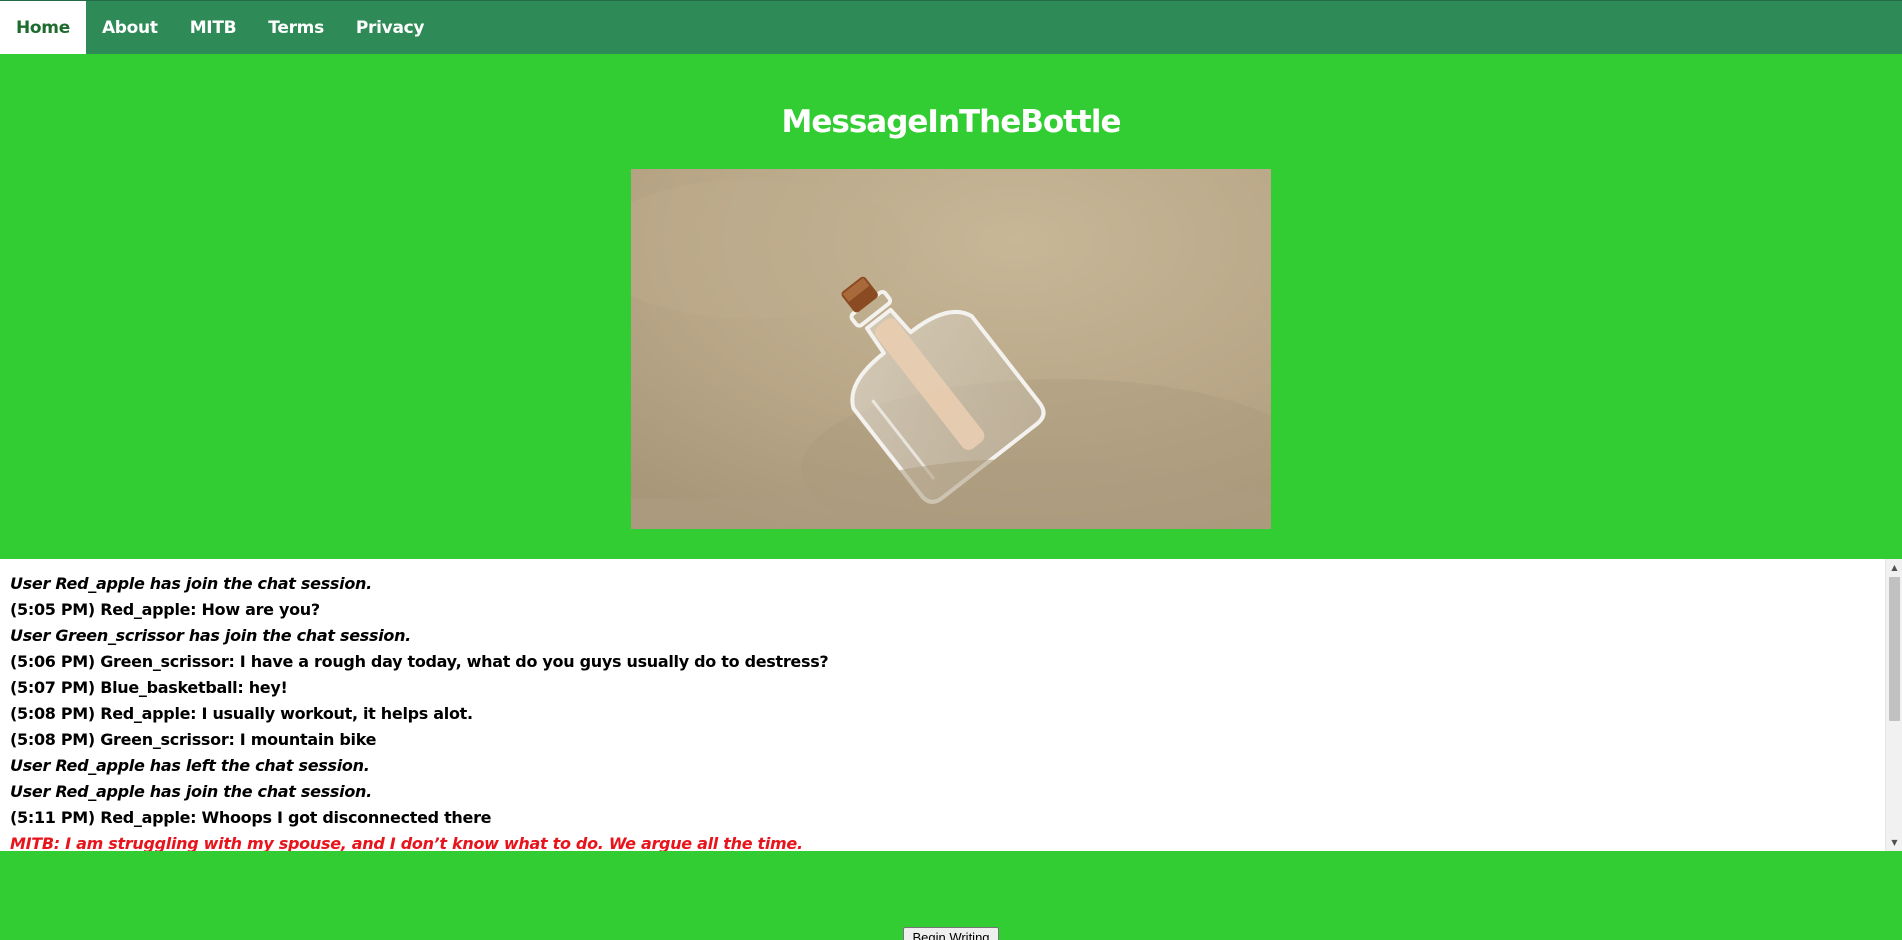 Image resolution: width=1902 pixels, height=940 pixels. Describe the element at coordinates (390, 27) in the screenshot. I see `nav-privacy: Privacy` at that location.